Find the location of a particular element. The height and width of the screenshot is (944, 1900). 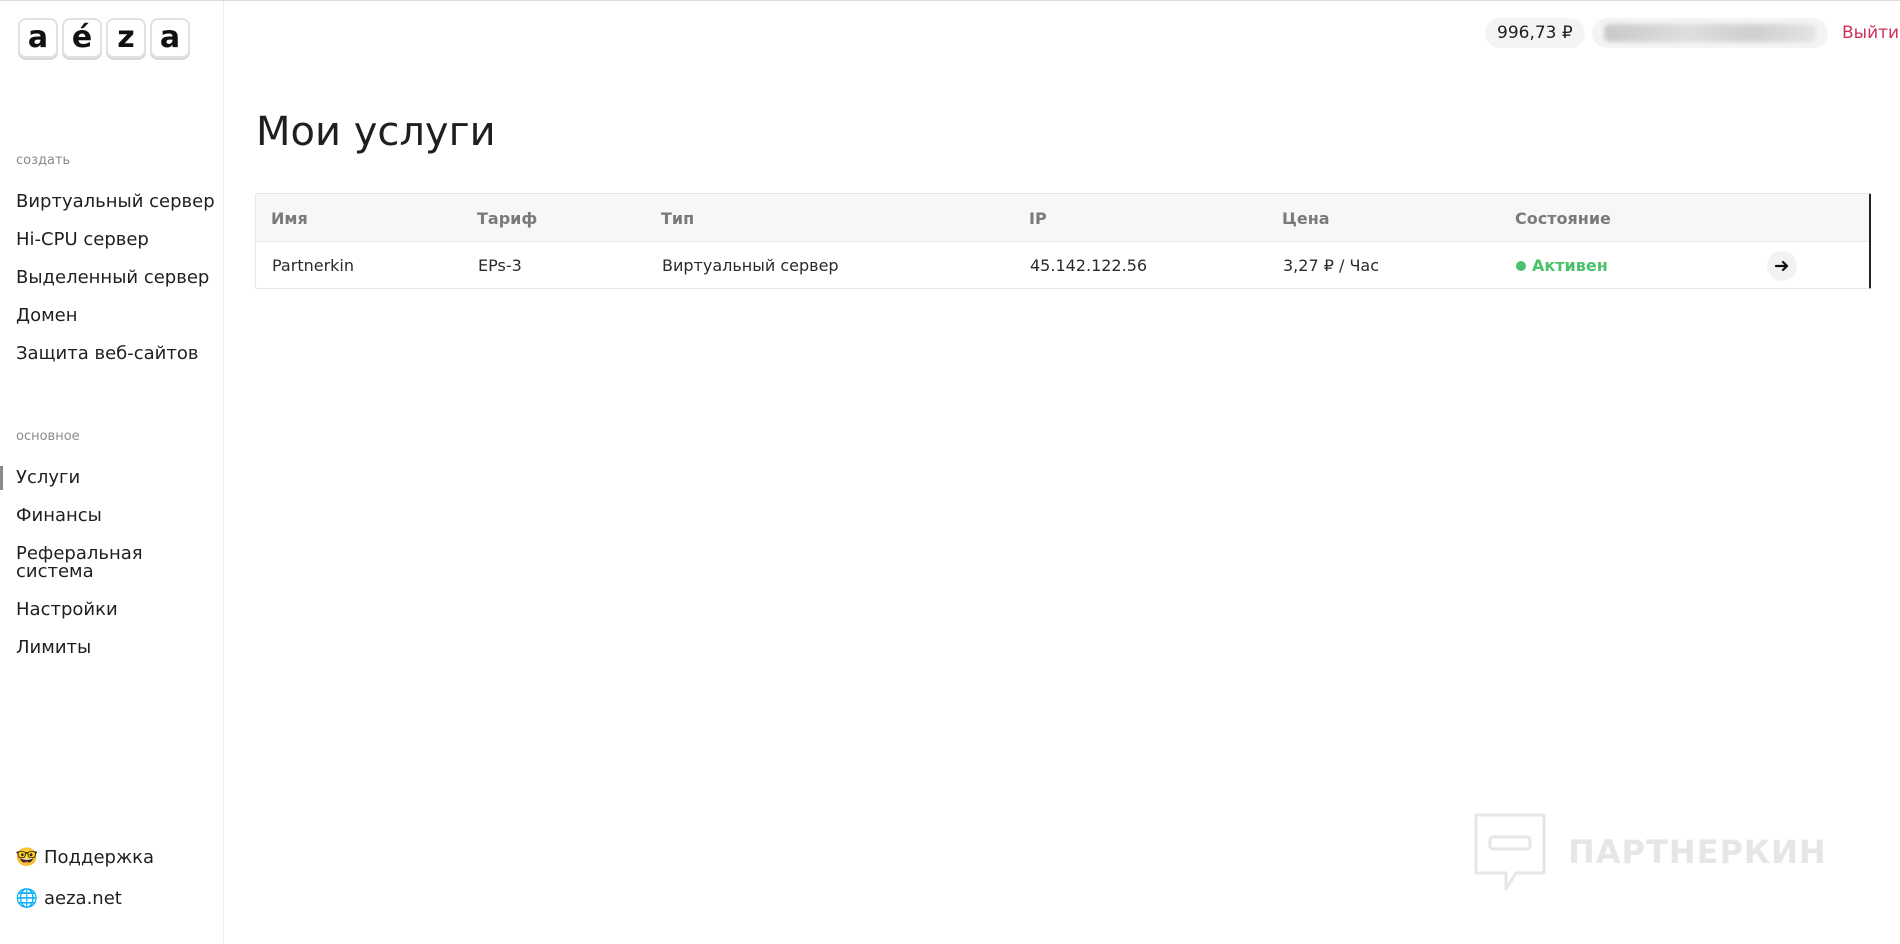

sidebar-item-limits: Лимиты is located at coordinates (116, 648).